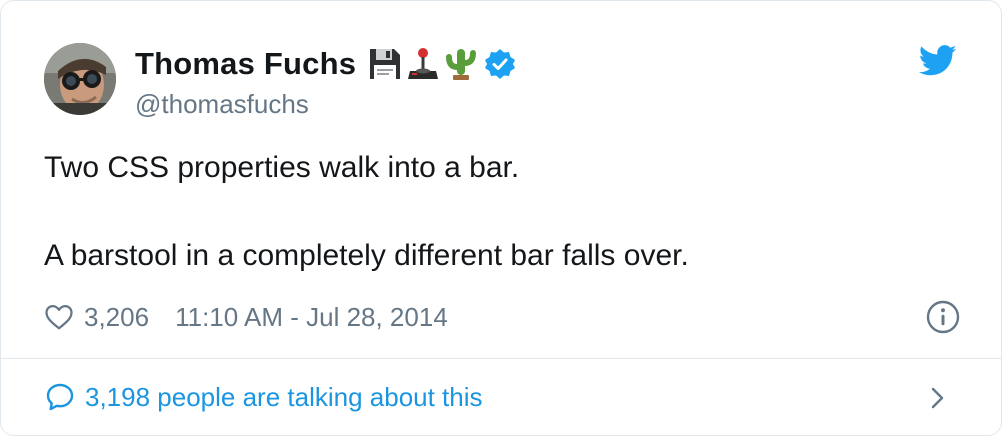  What do you see at coordinates (943, 317) in the screenshot?
I see `info-icon` at bounding box center [943, 317].